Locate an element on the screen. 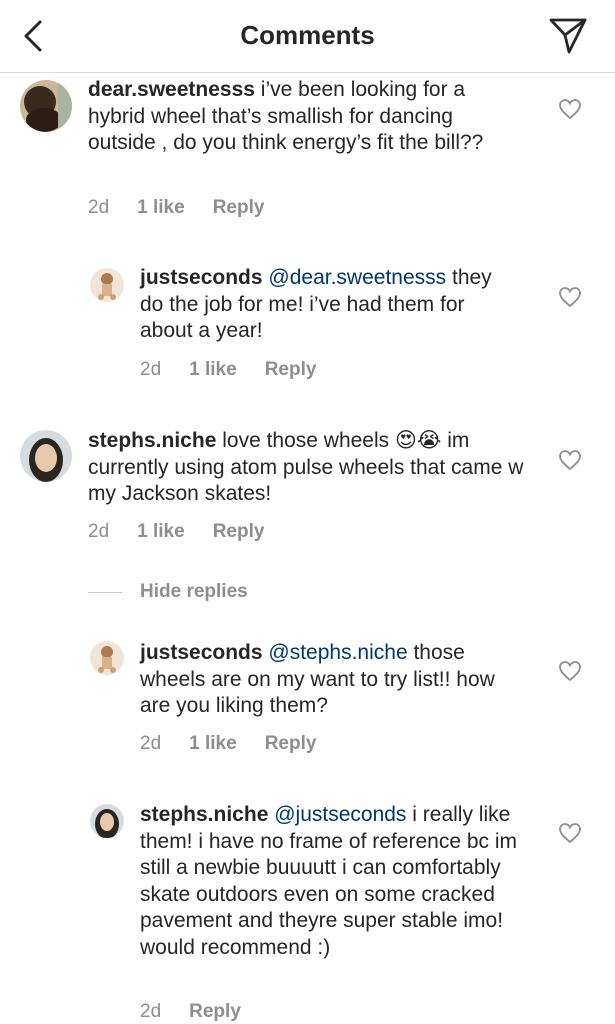  header-bar: Comments is located at coordinates (307, 36).